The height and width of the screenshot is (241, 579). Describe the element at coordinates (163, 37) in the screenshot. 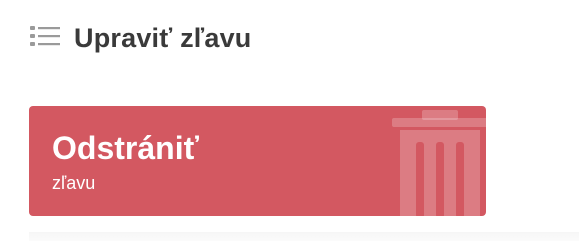

I see `page-title: Upraviť zľavu` at that location.